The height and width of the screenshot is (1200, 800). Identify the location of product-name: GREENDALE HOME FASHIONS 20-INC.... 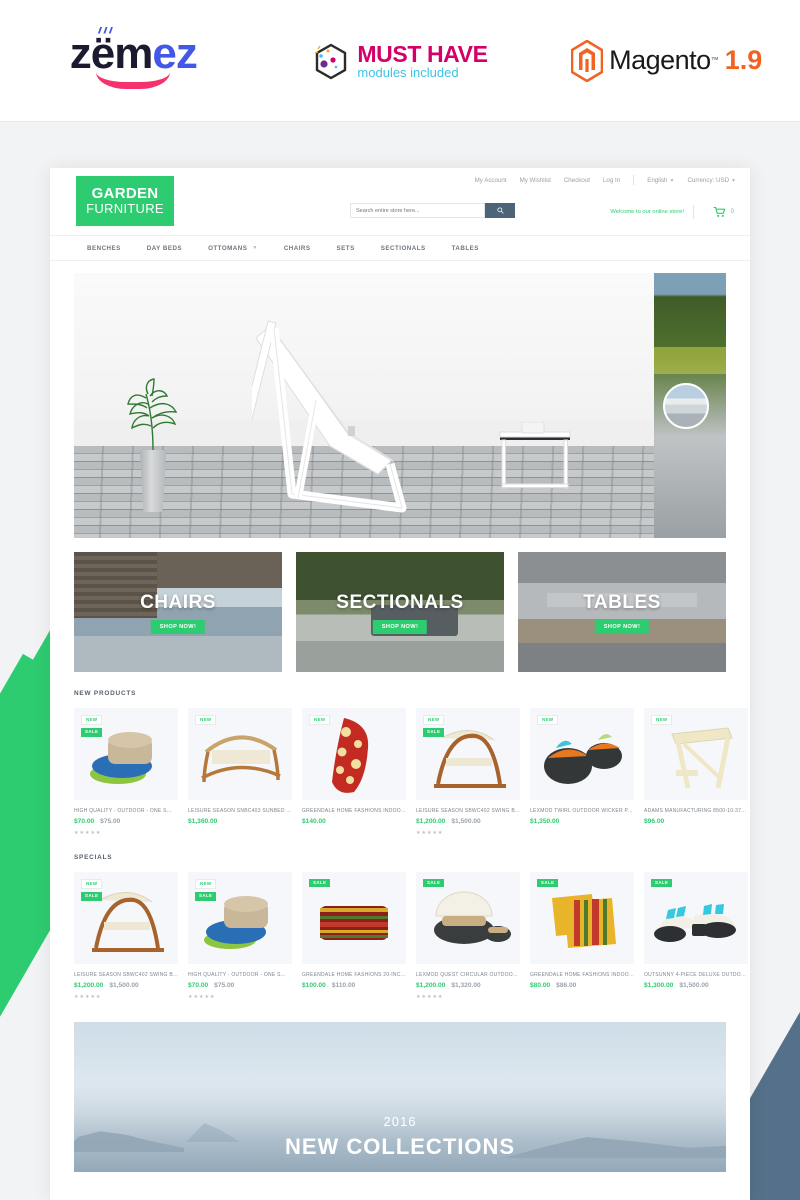
(354, 975).